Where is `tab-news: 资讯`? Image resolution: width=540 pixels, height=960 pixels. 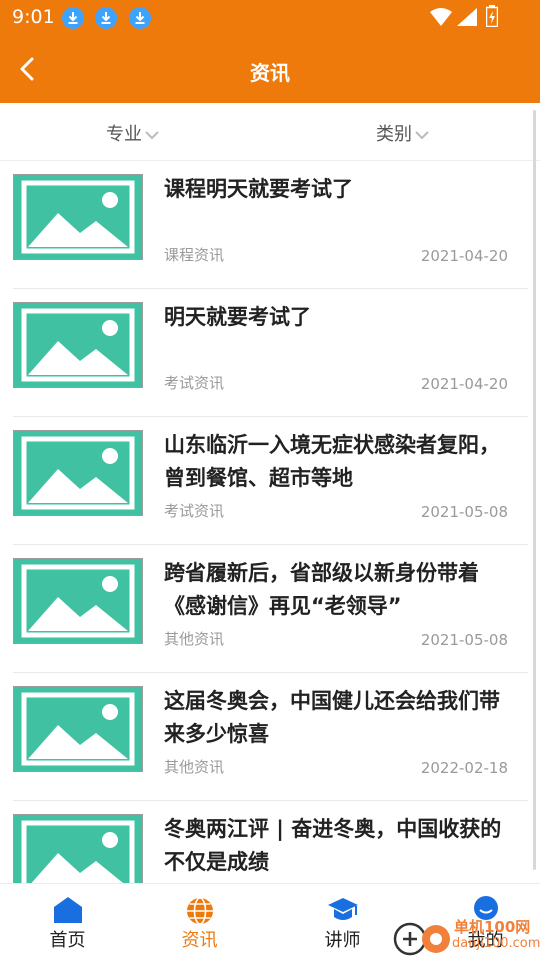 tab-news: 资讯 is located at coordinates (199, 922).